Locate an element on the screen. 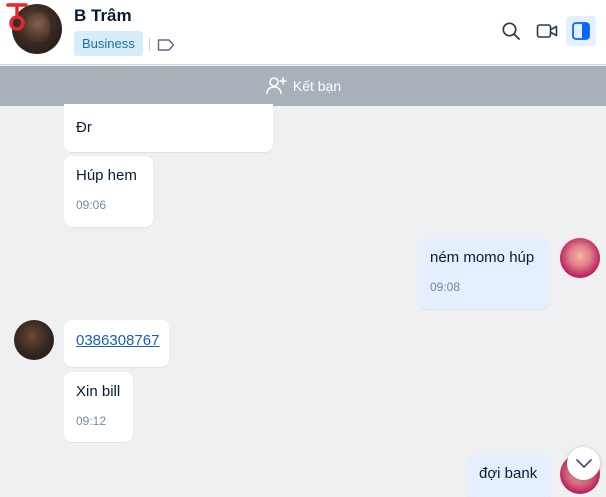 This screenshot has height=497, width=606. message-text: Húp hem is located at coordinates (106, 175).